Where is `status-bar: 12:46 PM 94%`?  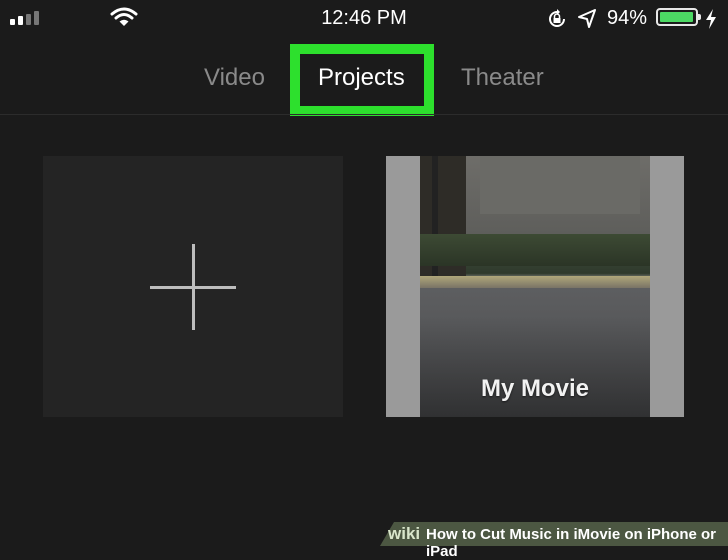
status-bar: 12:46 PM 94% is located at coordinates (364, 19).